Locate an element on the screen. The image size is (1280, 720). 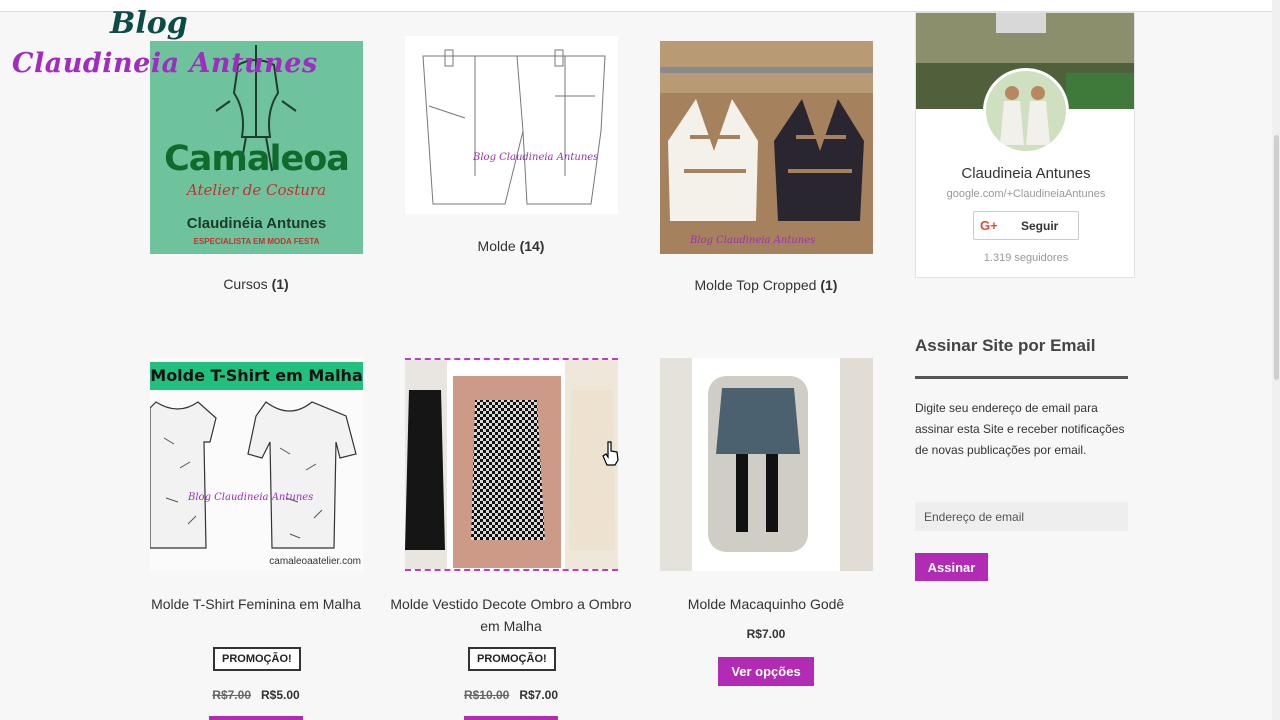
category-title-molde: Molde (14) is located at coordinates (511, 246).